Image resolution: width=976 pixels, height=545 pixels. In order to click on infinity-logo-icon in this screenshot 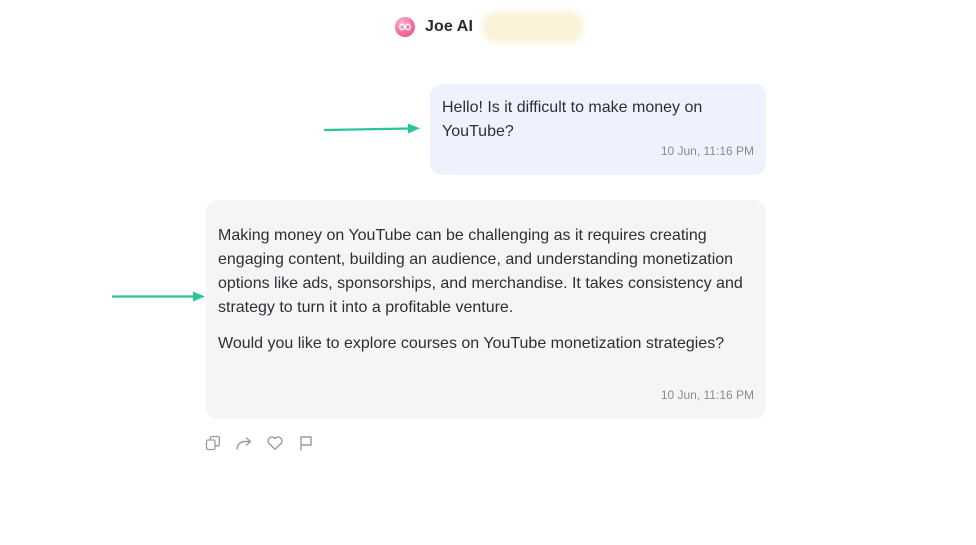, I will do `click(404, 27)`.